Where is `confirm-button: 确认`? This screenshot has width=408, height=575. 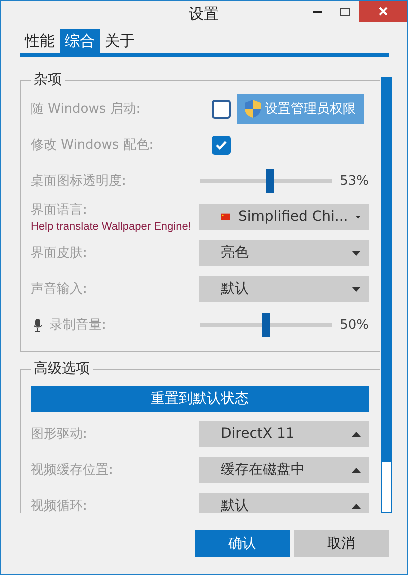
confirm-button: 确认 is located at coordinates (242, 543).